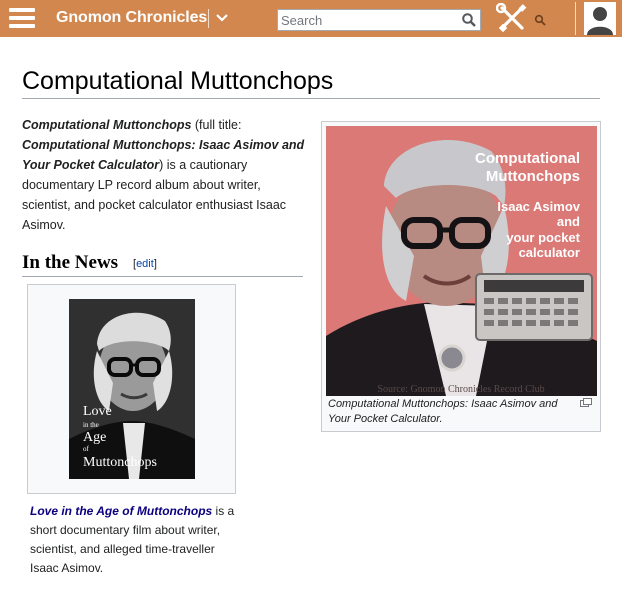 Image resolution: width=622 pixels, height=599 pixels. Describe the element at coordinates (568, 221) in the screenshot. I see `cover-subtitle-line: and` at that location.